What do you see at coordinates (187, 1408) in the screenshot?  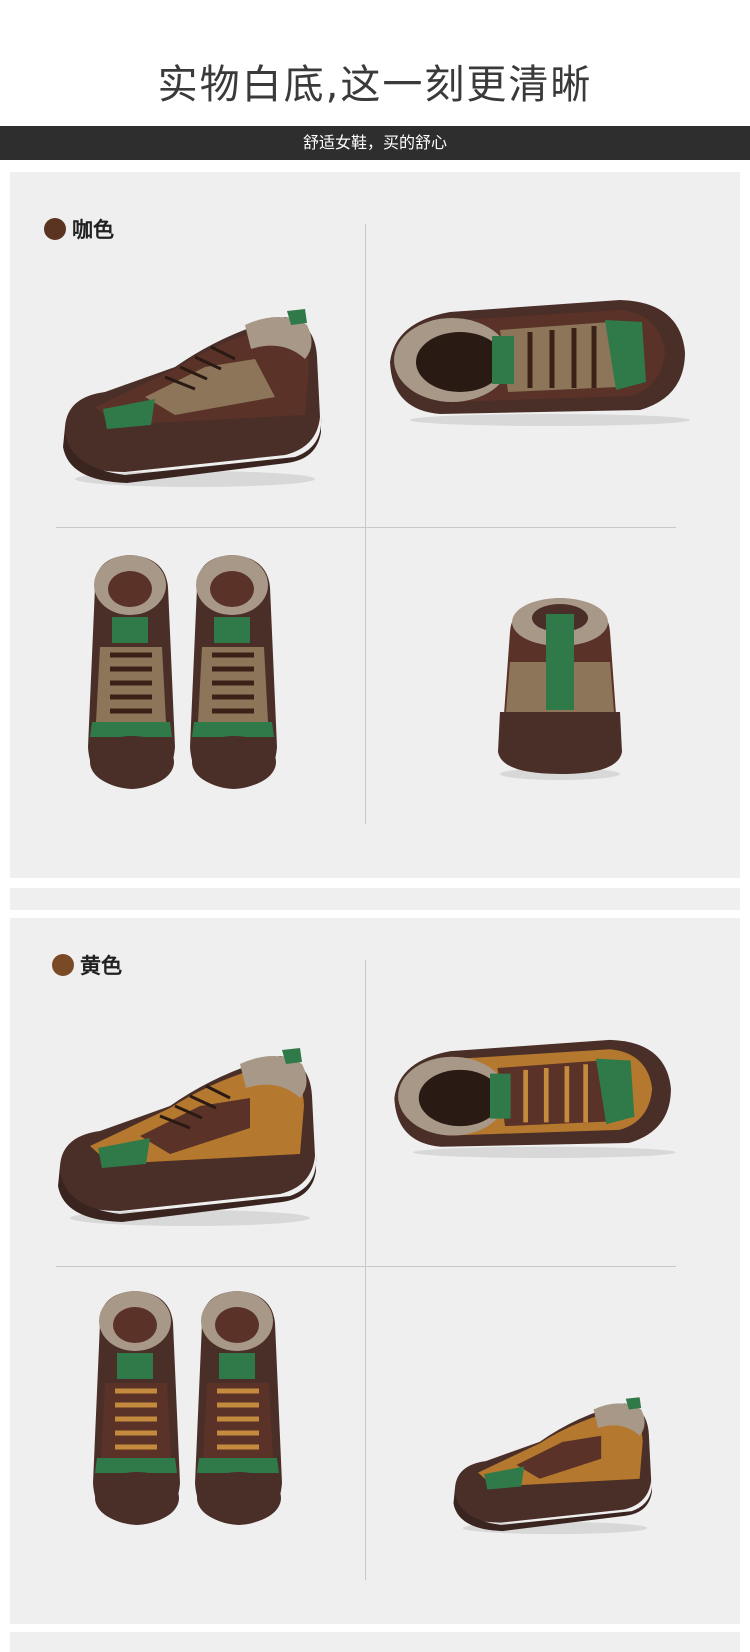 I see `shoe-image-yellow-front-pair` at bounding box center [187, 1408].